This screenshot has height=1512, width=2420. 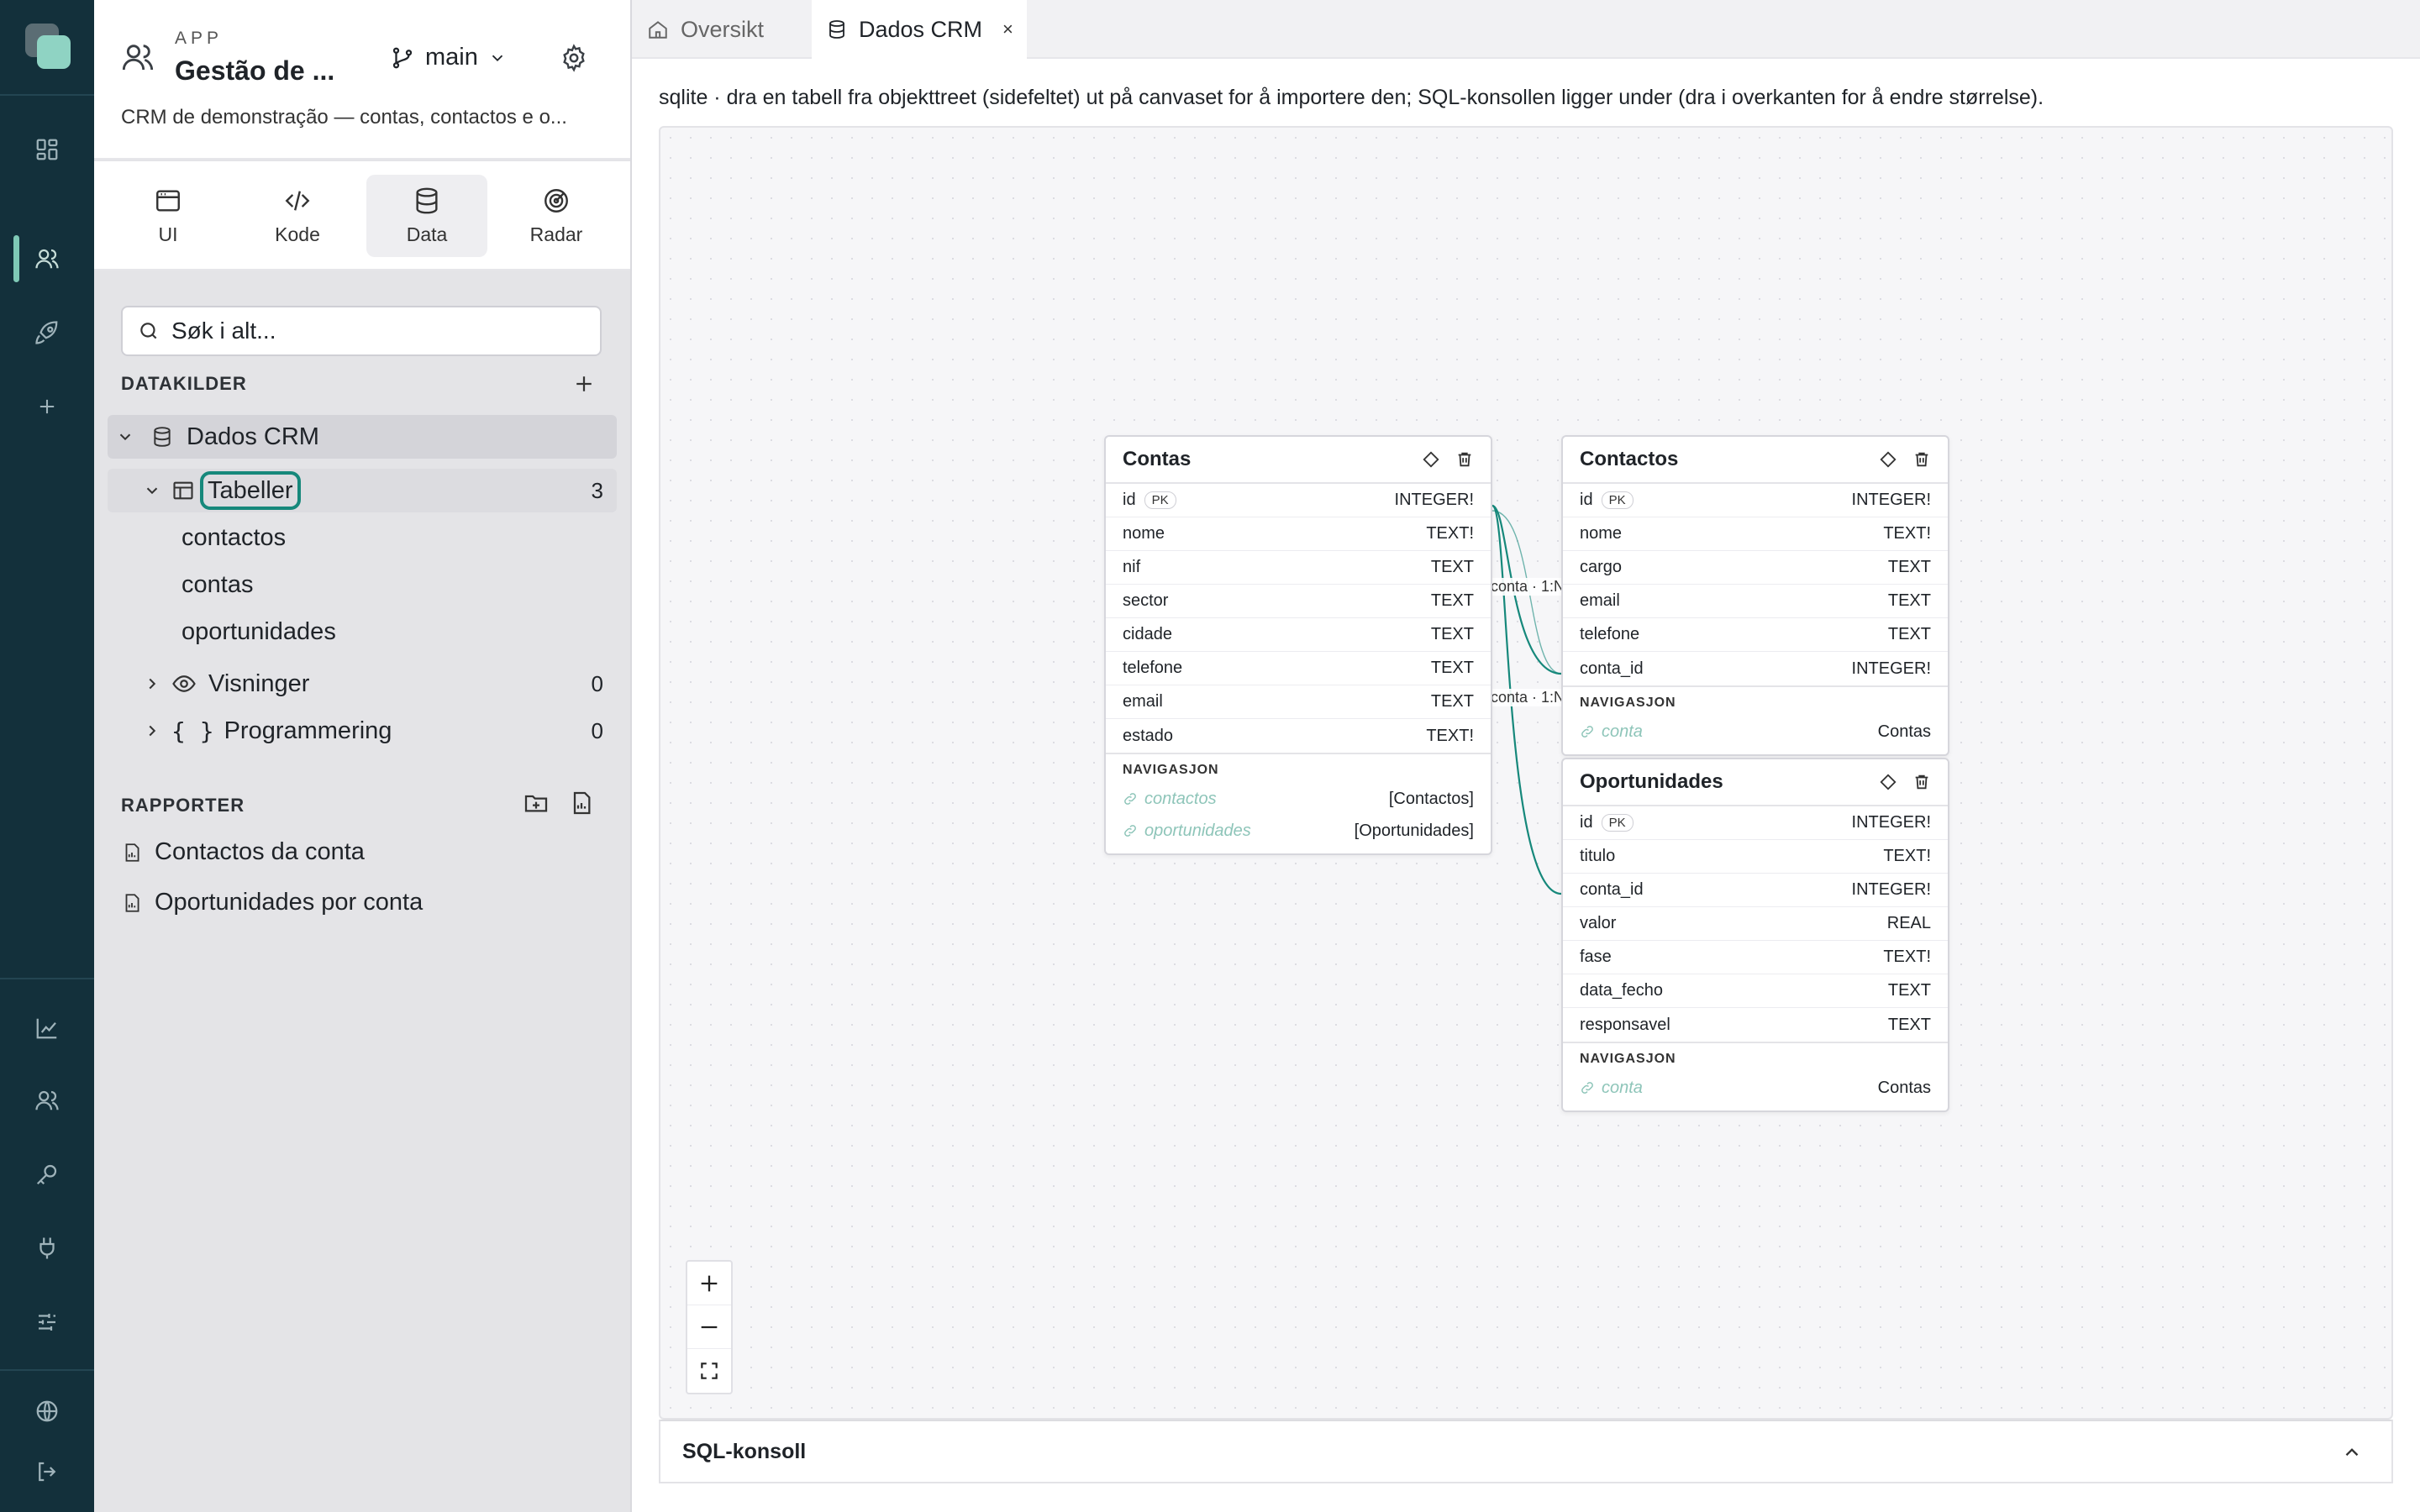 I want to click on search-field, so click(x=361, y=331).